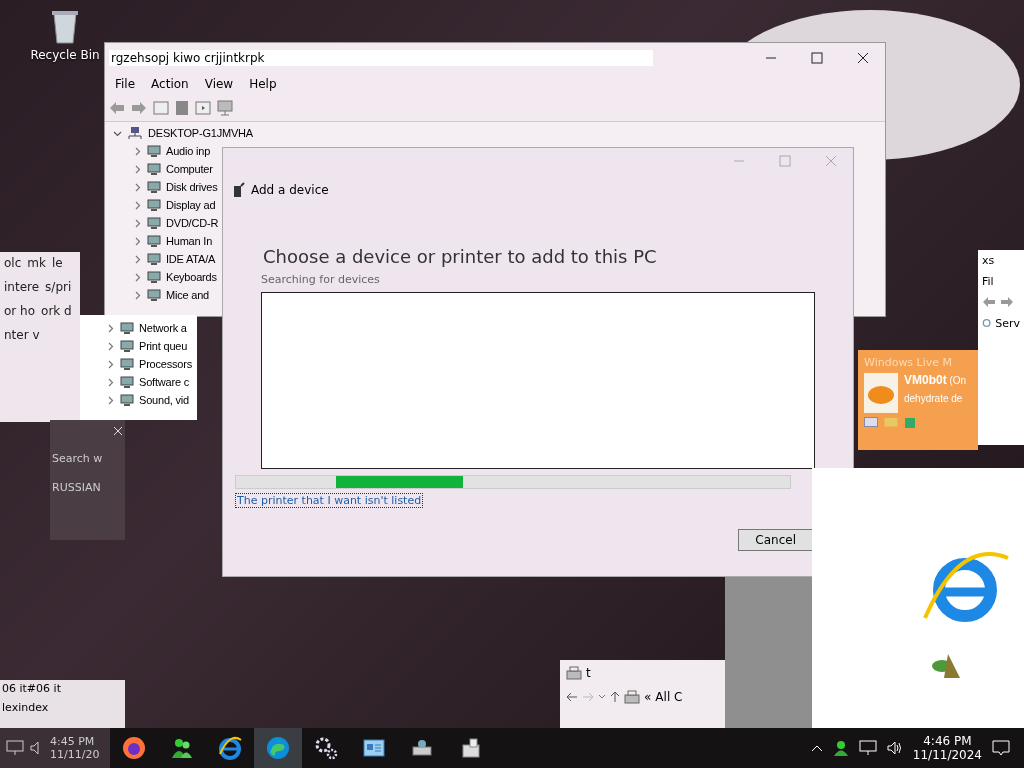  I want to click on fragment-text: 06 it#06 it, so click(32, 688).